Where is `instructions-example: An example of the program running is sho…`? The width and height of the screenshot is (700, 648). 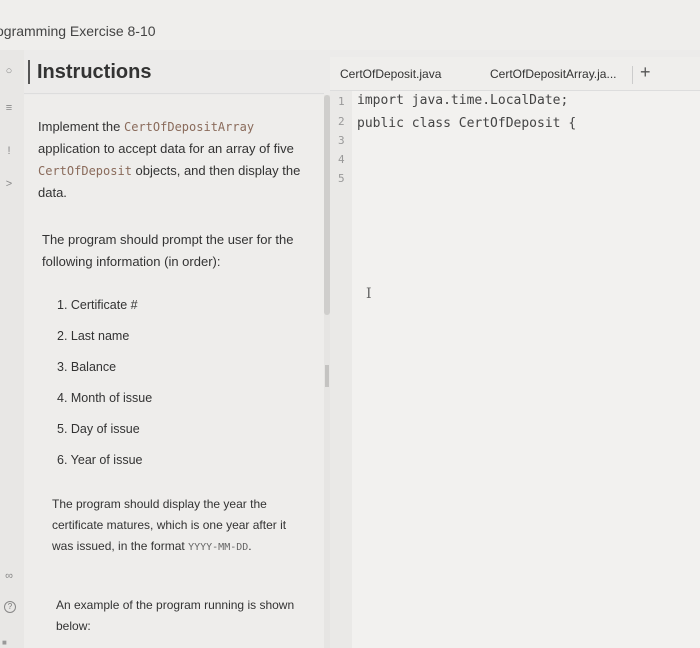 instructions-example: An example of the program running is sho… is located at coordinates (175, 615).